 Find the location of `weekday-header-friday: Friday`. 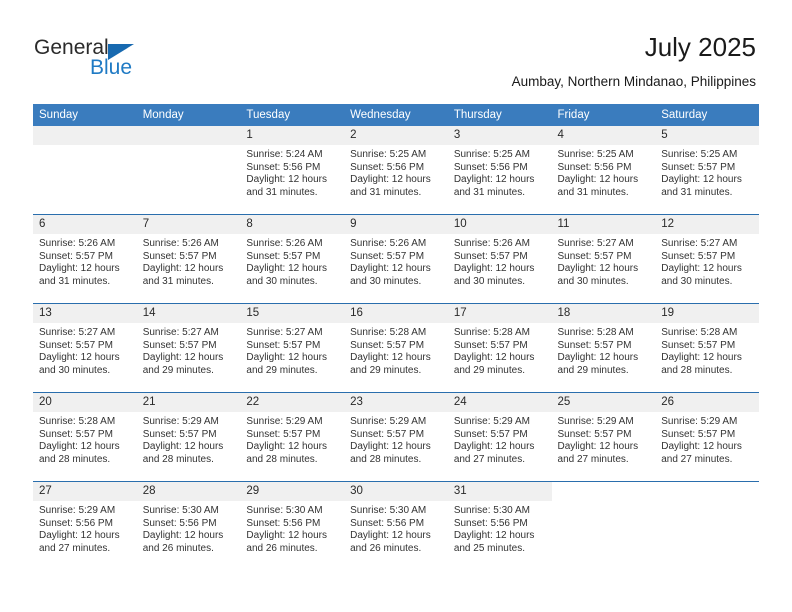

weekday-header-friday: Friday is located at coordinates (603, 115).